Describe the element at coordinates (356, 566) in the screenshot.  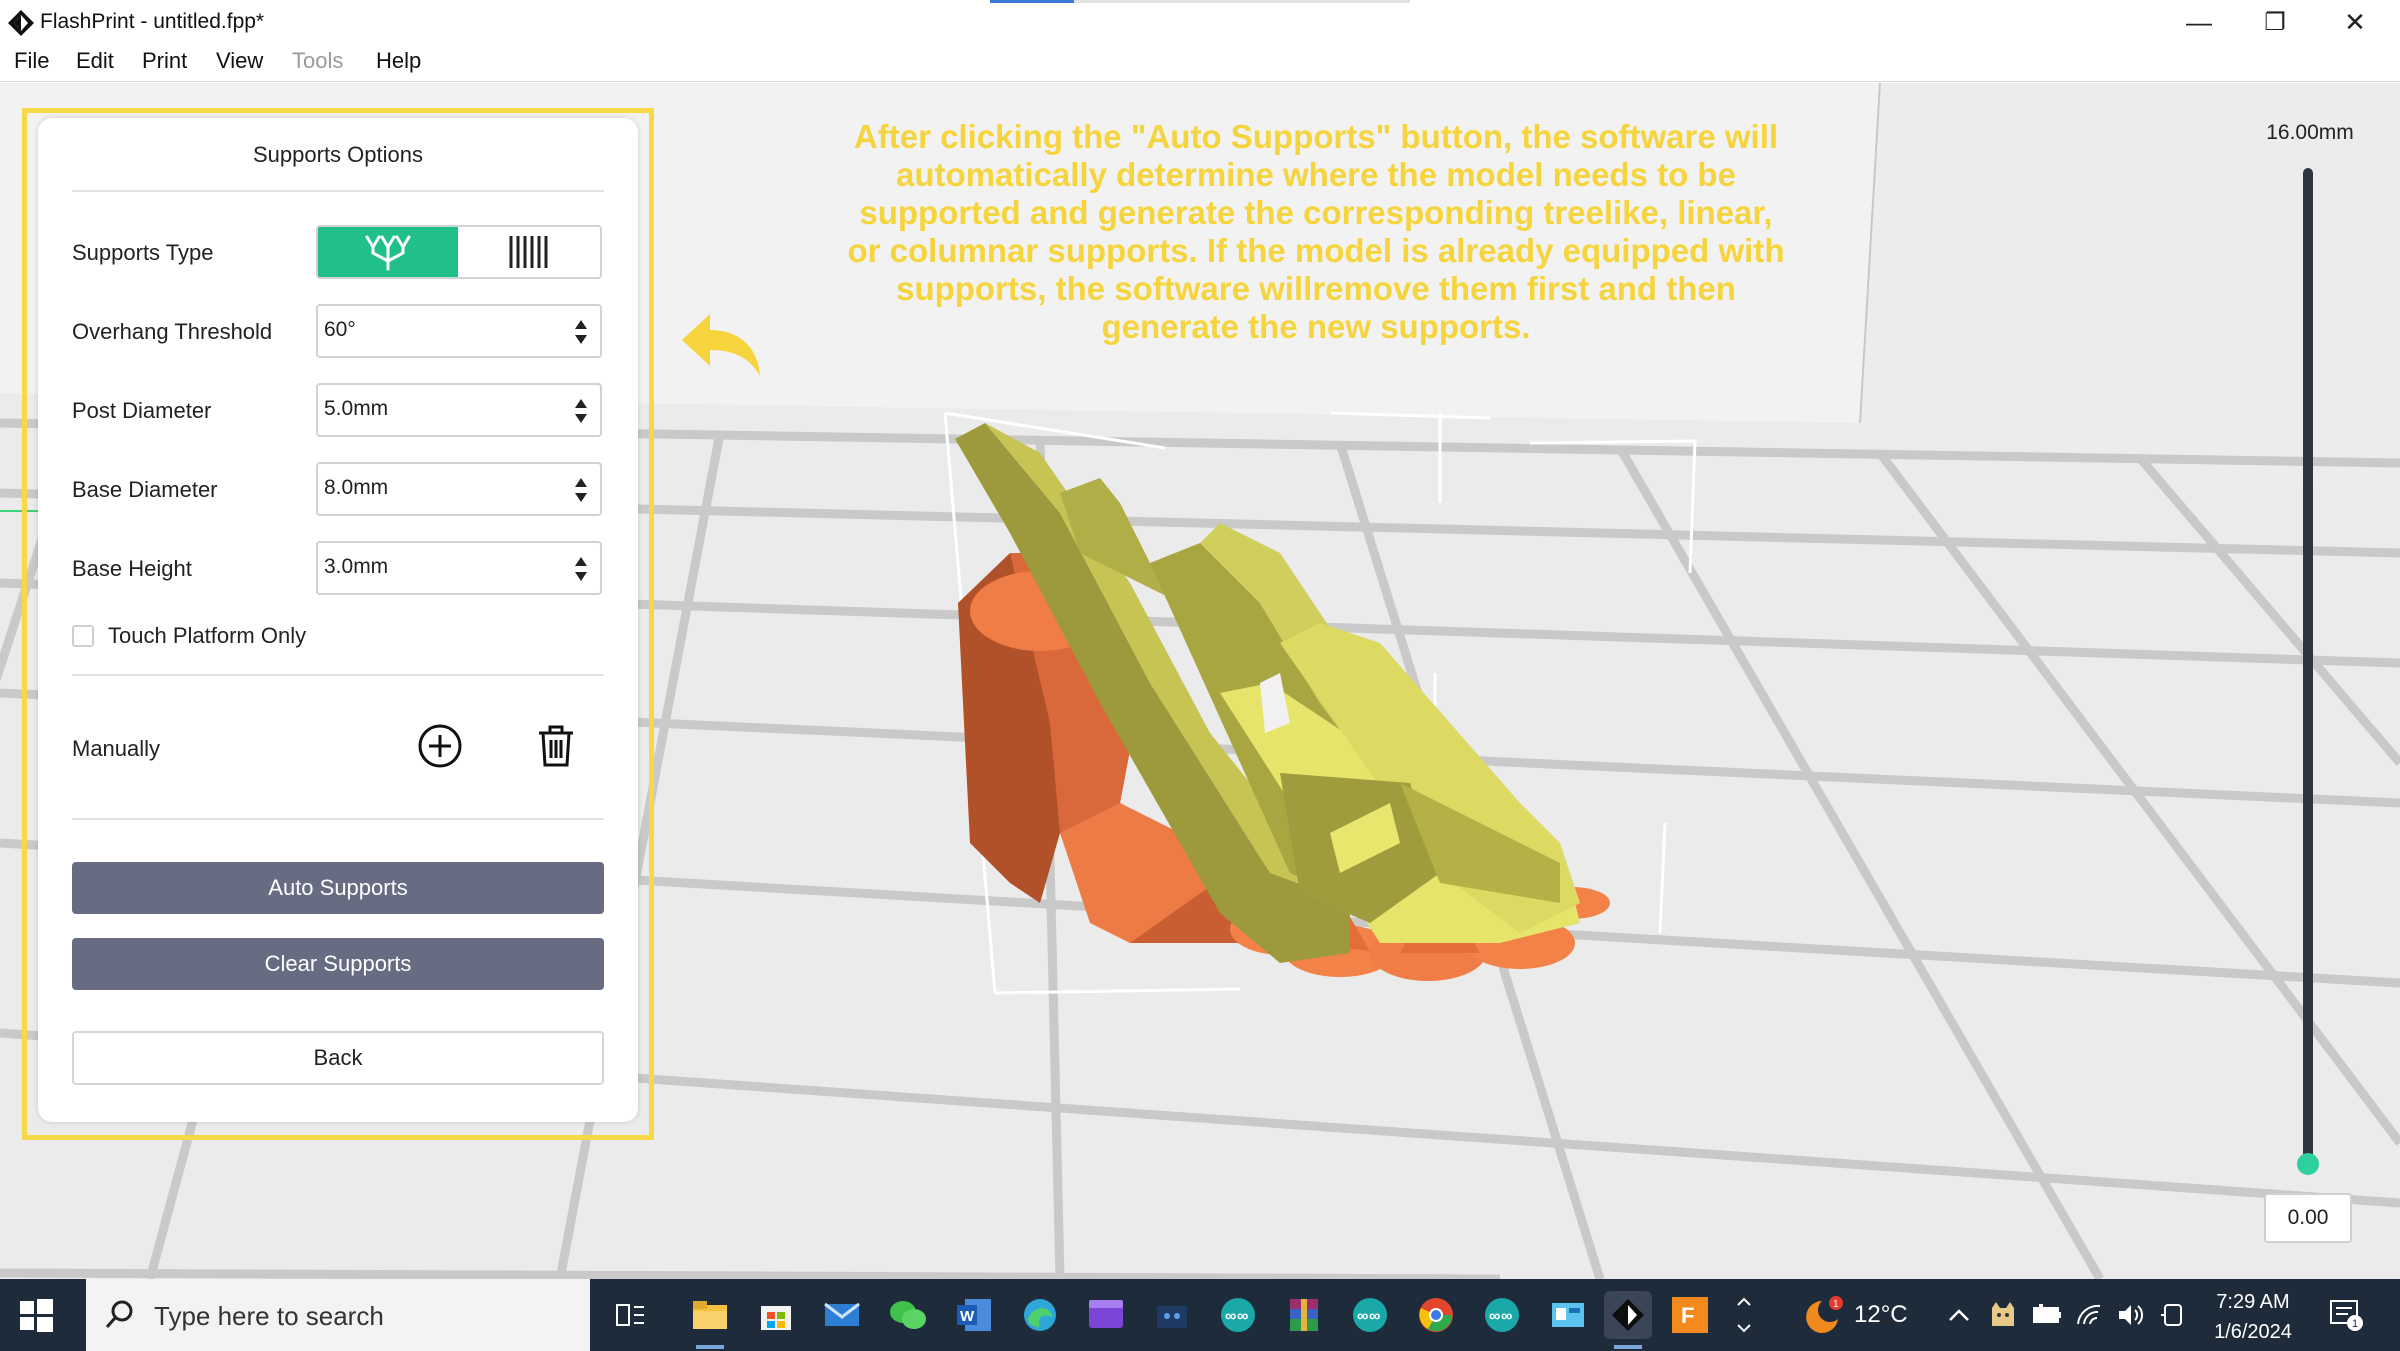
I see `base-height-value: 3.0mm` at that location.